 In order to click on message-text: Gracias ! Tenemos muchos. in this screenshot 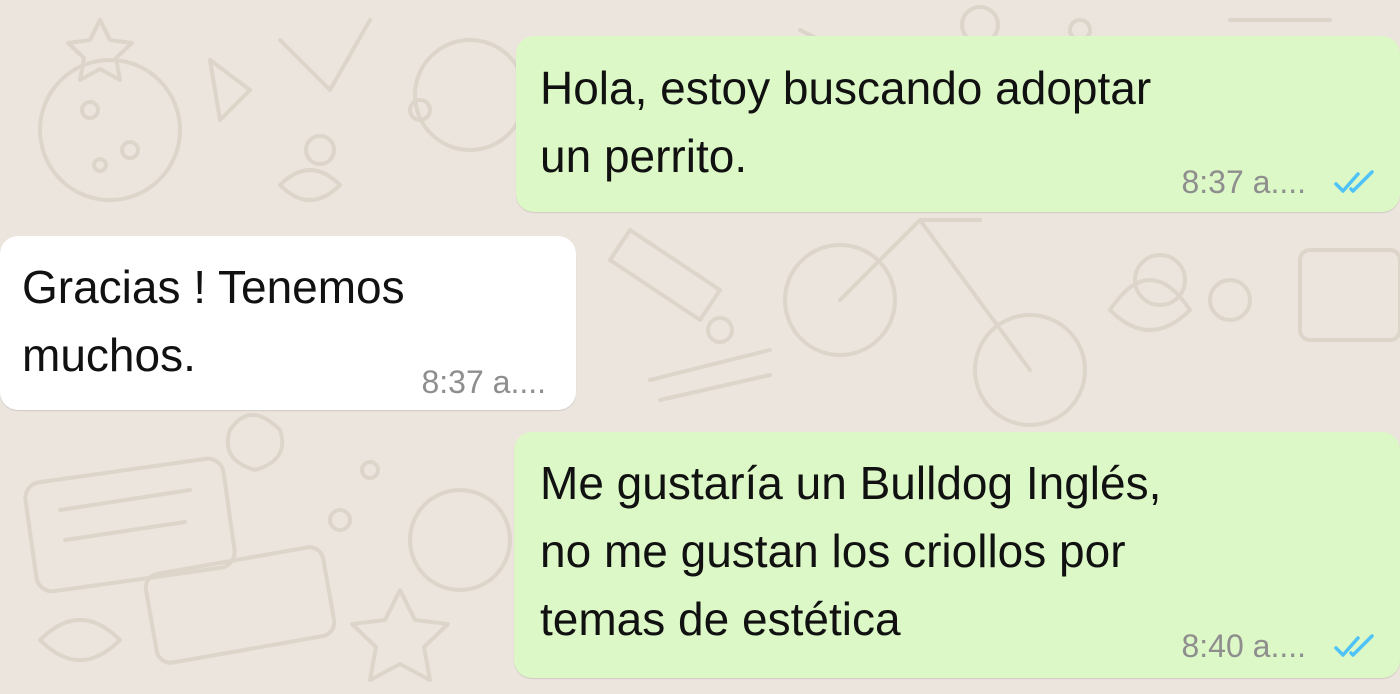, I will do `click(213, 321)`.